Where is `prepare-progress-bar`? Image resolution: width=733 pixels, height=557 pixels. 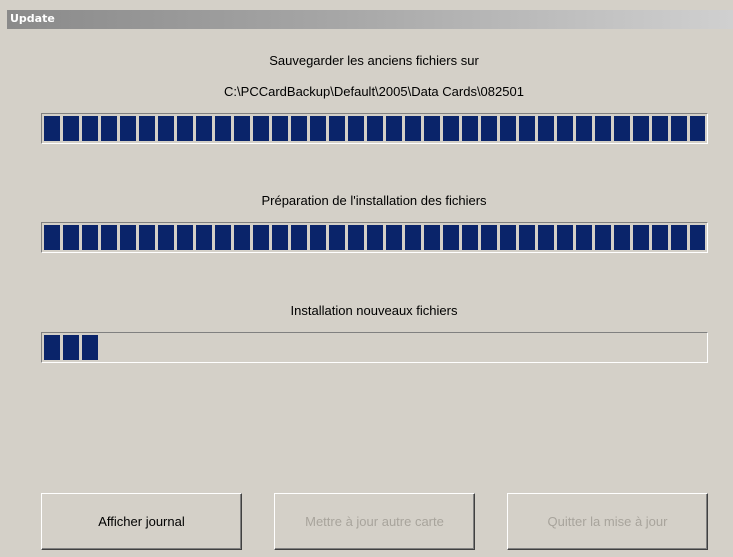 prepare-progress-bar is located at coordinates (374, 237).